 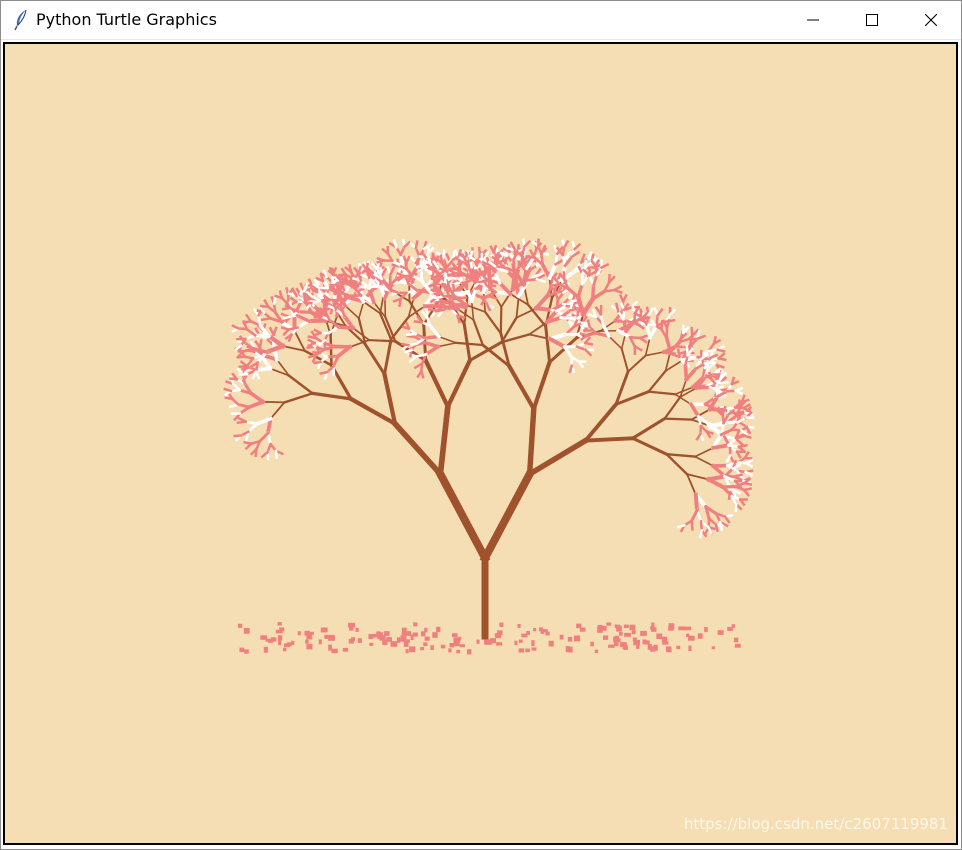 I want to click on watermark: https://blog.csdn.net/c2607119981, so click(x=815, y=824).